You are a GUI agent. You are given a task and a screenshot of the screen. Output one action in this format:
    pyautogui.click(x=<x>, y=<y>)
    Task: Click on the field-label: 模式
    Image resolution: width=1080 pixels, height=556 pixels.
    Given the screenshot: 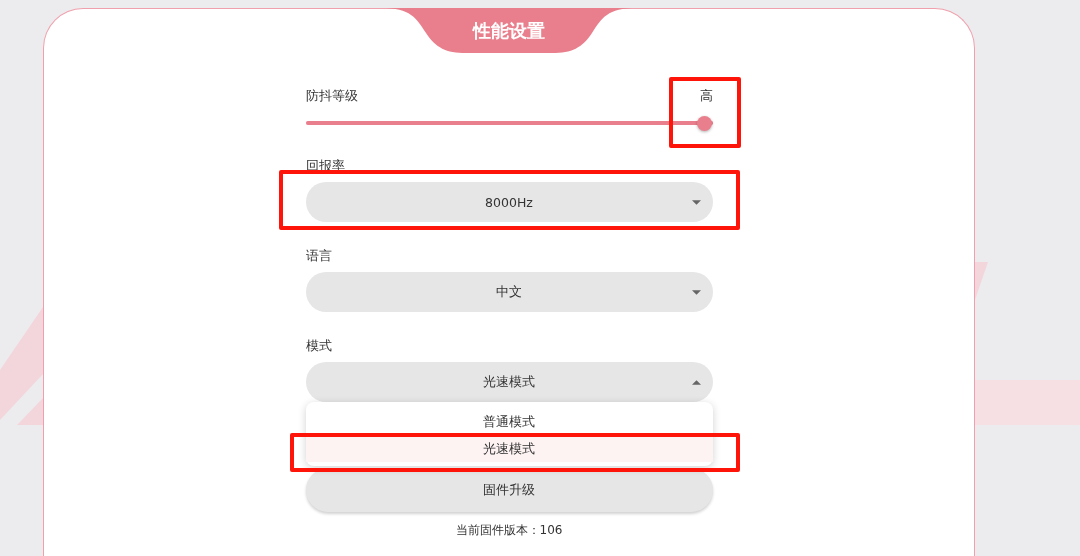 What is the action you would take?
    pyautogui.click(x=319, y=346)
    